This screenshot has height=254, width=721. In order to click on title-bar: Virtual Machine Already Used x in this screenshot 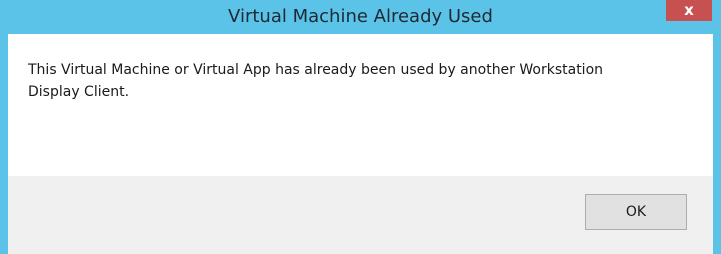, I will do `click(360, 17)`.